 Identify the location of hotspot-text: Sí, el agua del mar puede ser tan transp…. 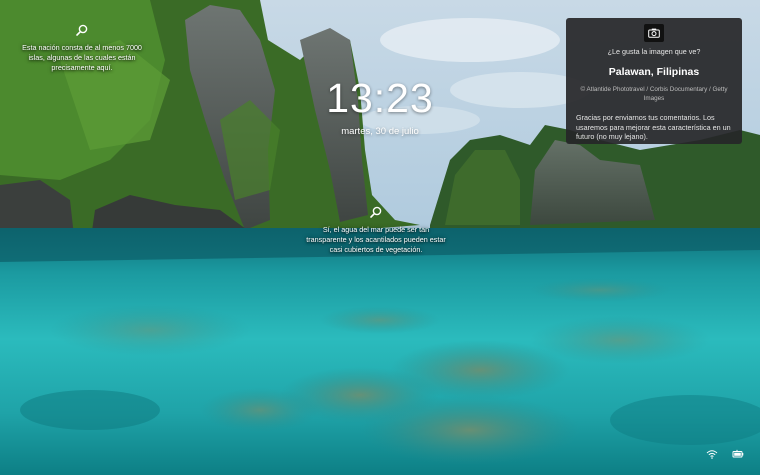
(376, 239).